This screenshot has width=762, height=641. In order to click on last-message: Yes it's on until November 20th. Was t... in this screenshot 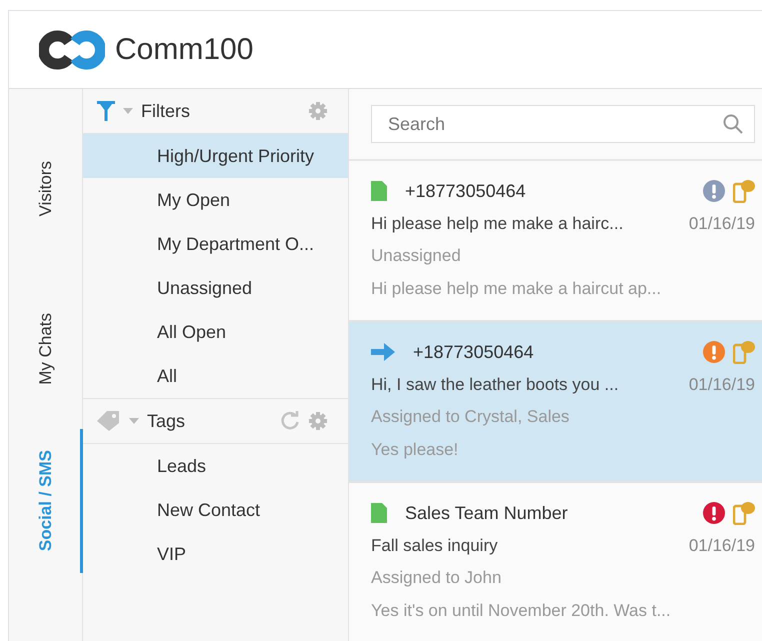, I will do `click(521, 610)`.